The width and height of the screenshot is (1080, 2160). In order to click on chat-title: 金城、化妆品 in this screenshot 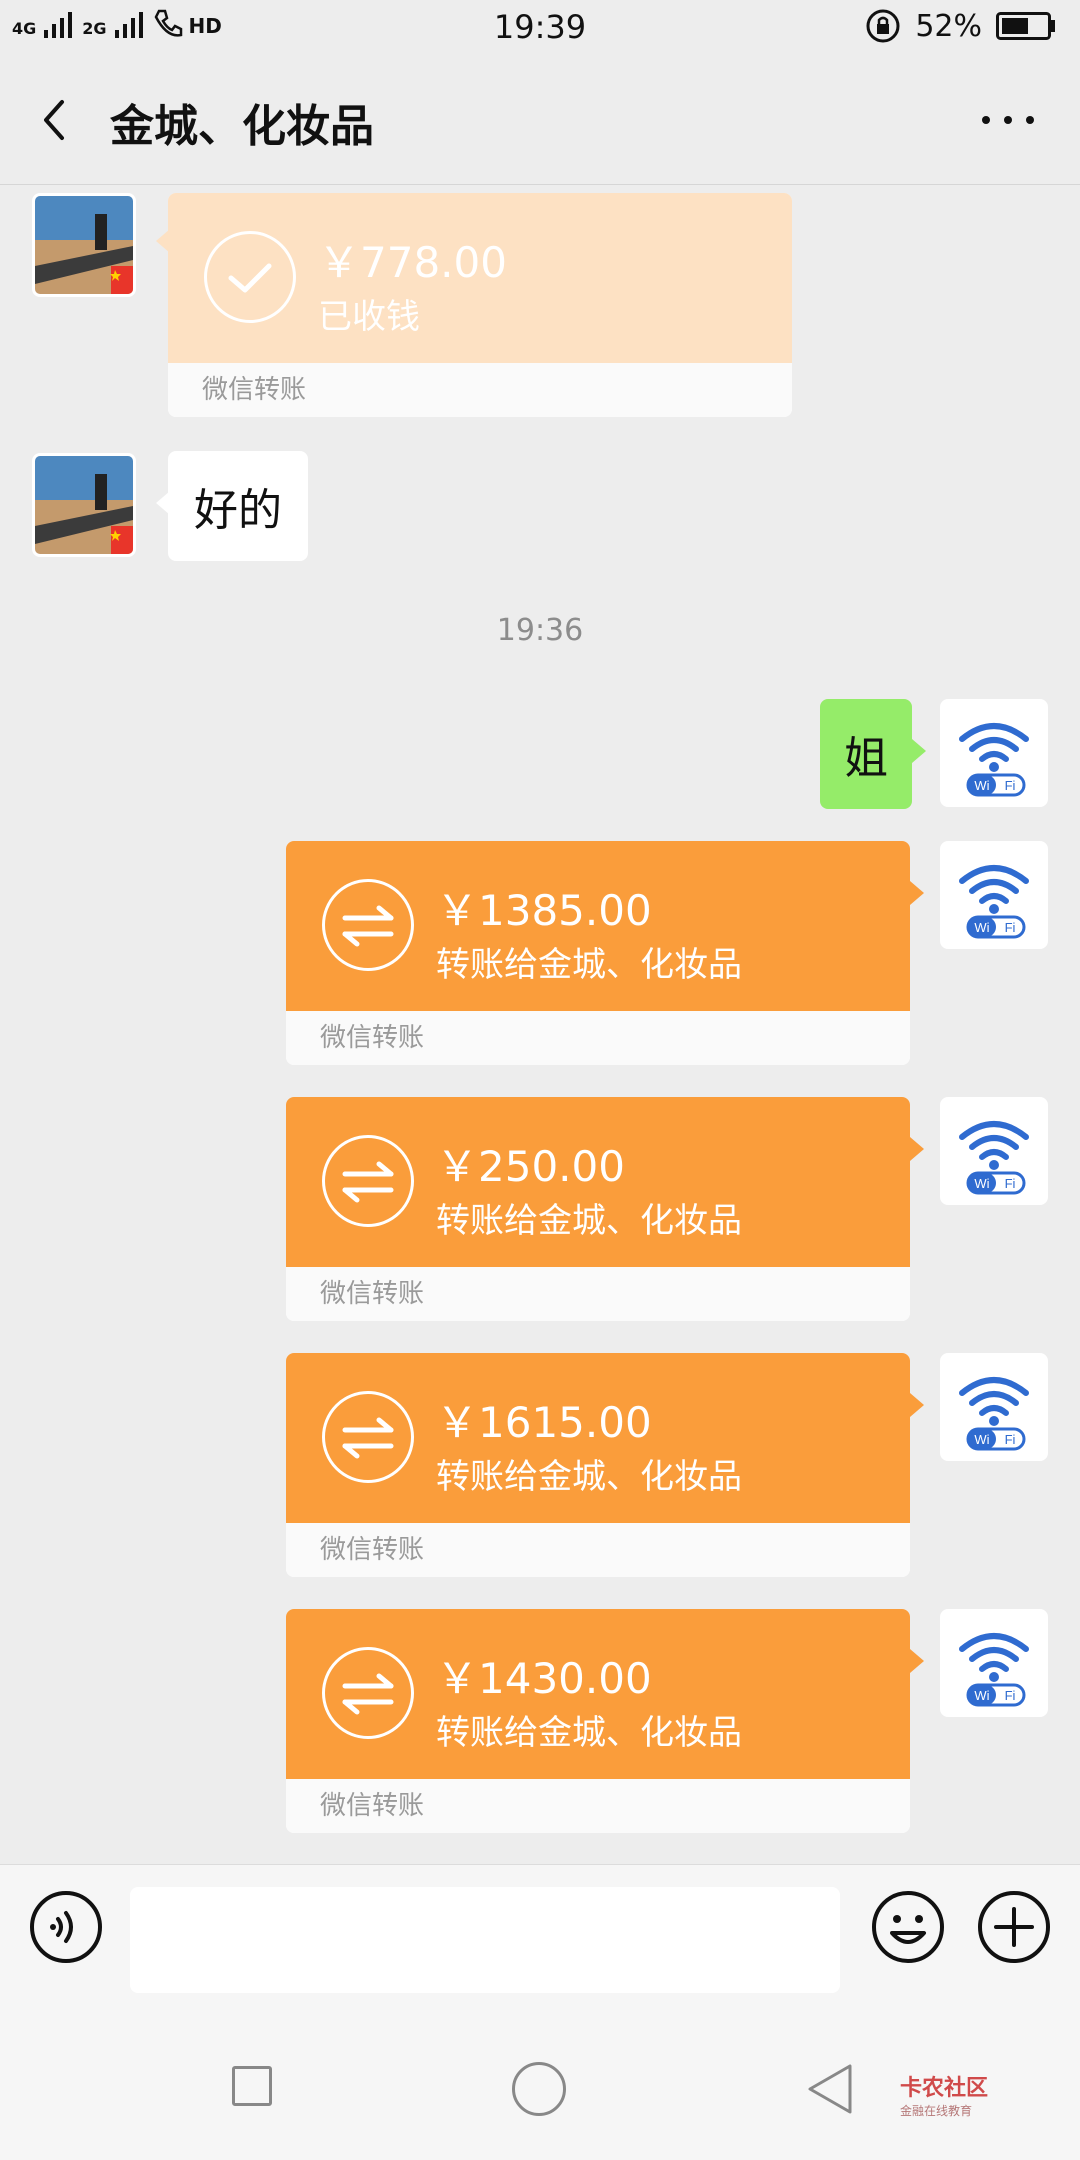, I will do `click(242, 126)`.